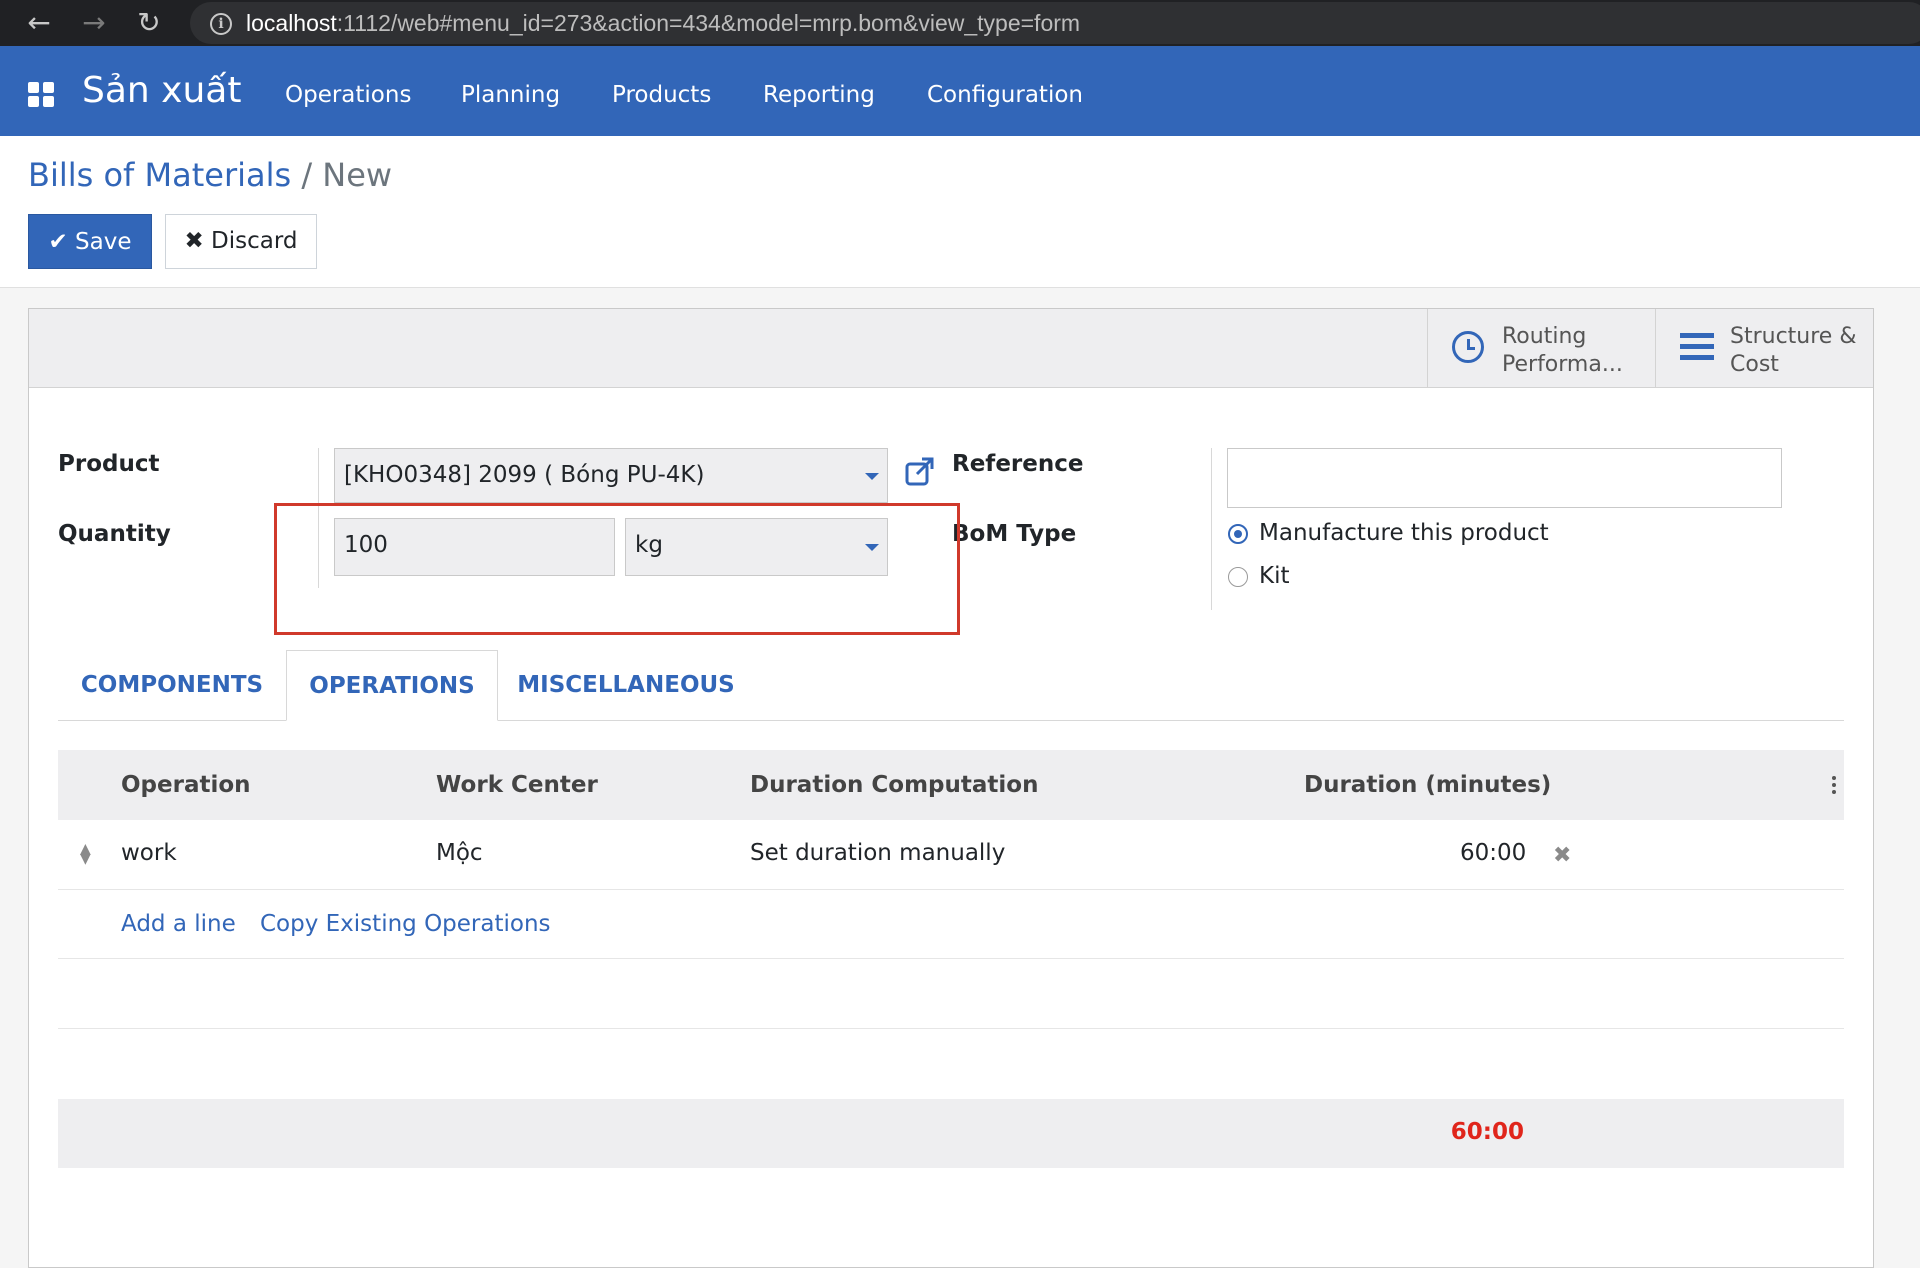  I want to click on reload-icon: ↻, so click(149, 23).